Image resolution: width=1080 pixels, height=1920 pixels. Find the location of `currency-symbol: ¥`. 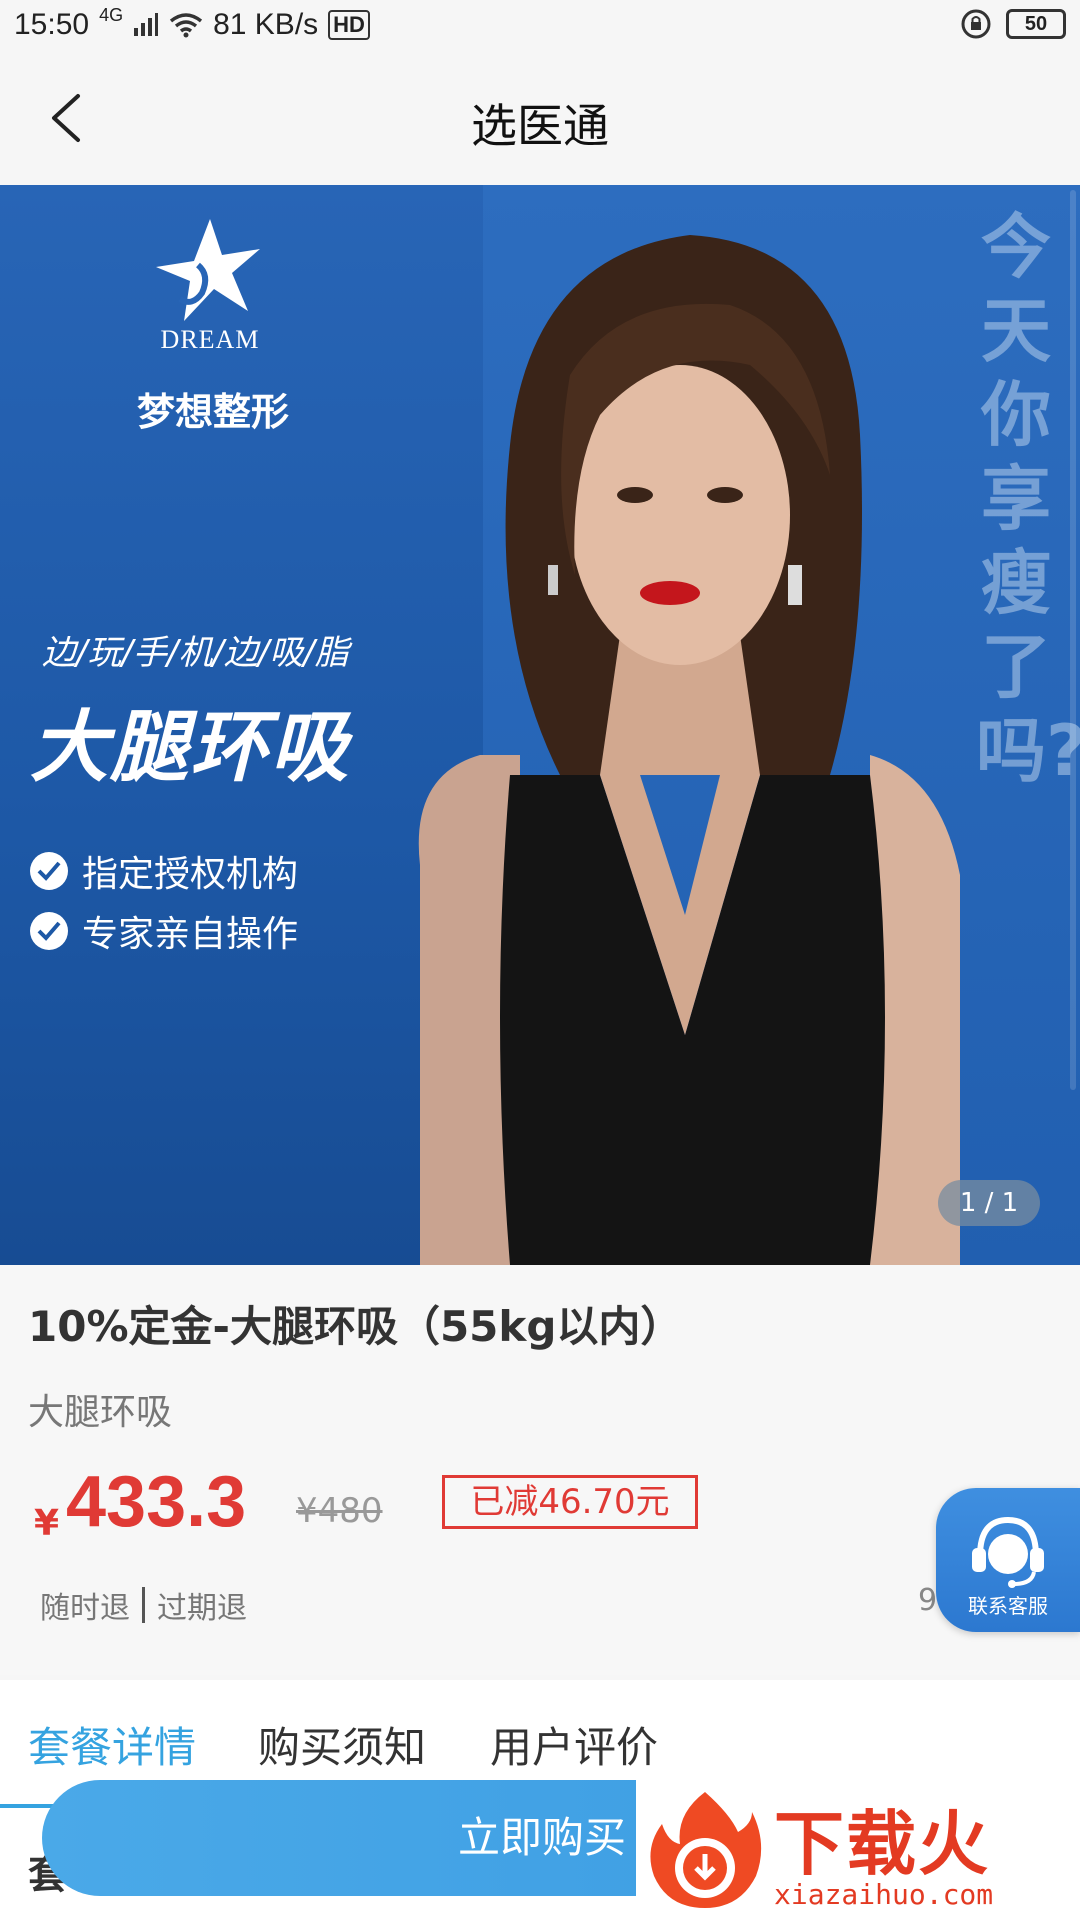

currency-symbol: ¥ is located at coordinates (47, 1523).